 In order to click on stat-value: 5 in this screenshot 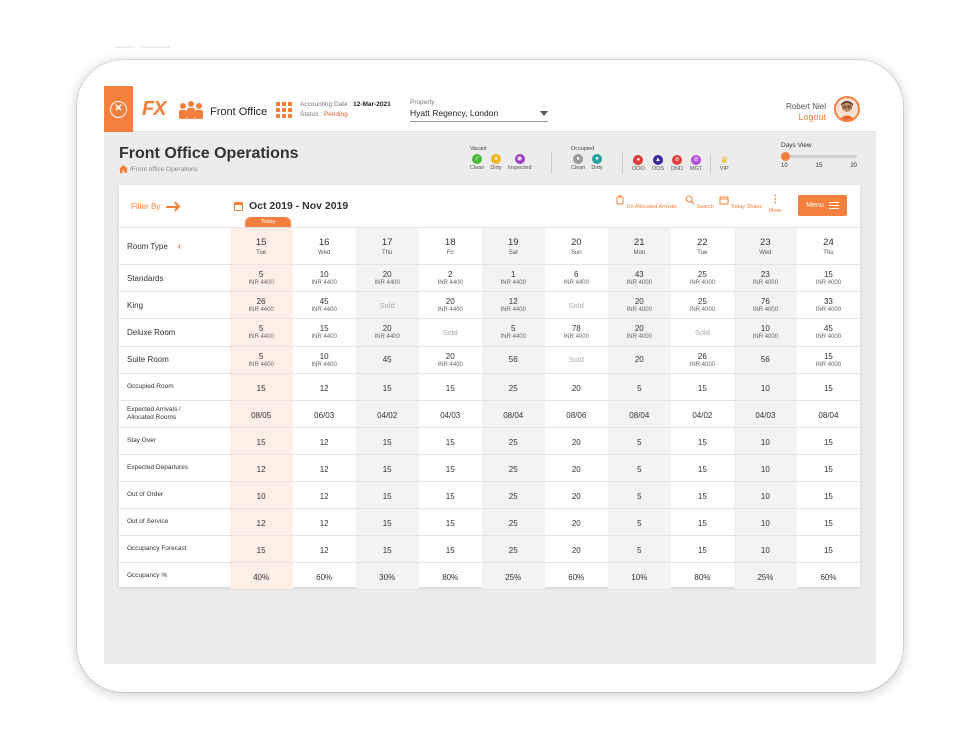, I will do `click(639, 467)`.